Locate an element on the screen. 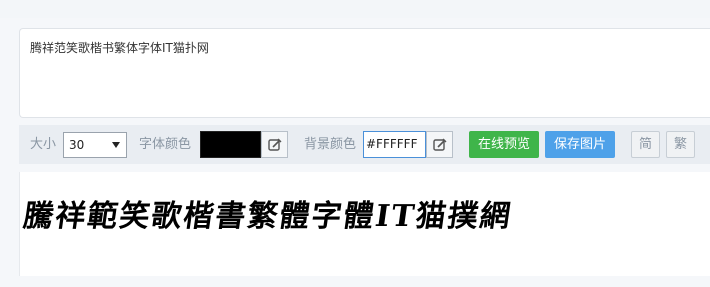 The image size is (710, 287). font-color-label: 字体颜色 is located at coordinates (165, 144).